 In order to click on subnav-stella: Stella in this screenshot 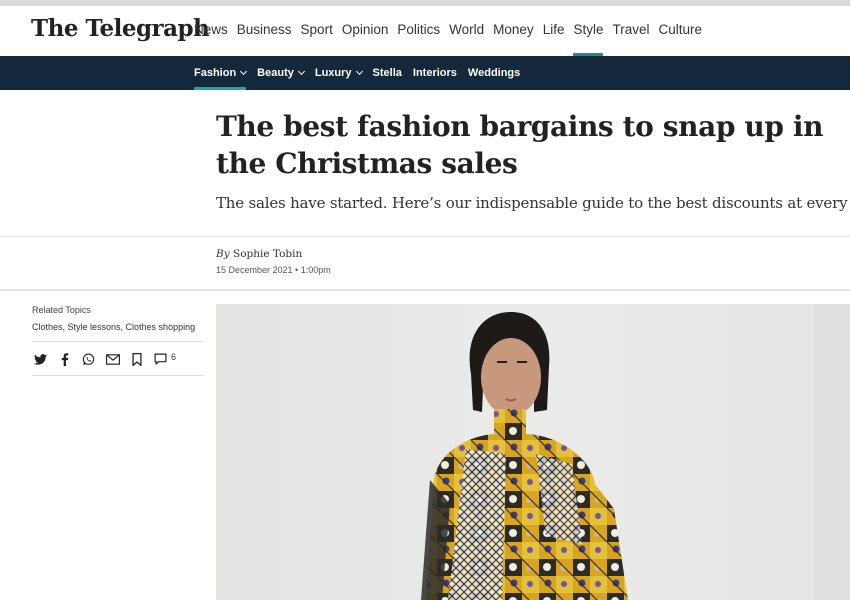, I will do `click(387, 73)`.